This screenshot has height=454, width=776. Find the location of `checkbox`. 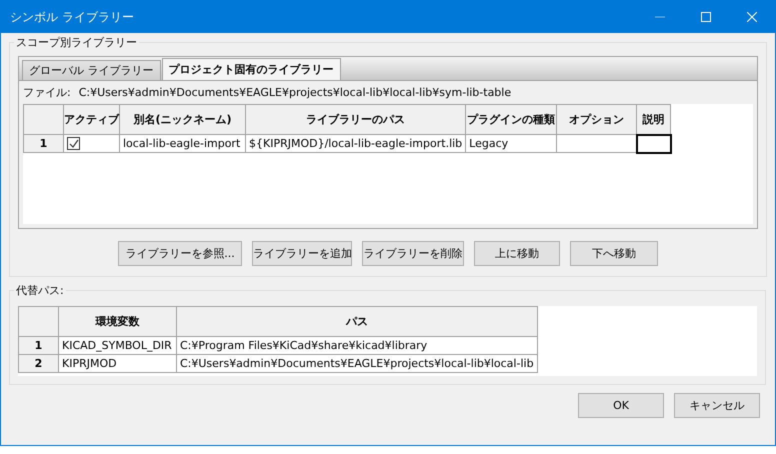

checkbox is located at coordinates (73, 143).